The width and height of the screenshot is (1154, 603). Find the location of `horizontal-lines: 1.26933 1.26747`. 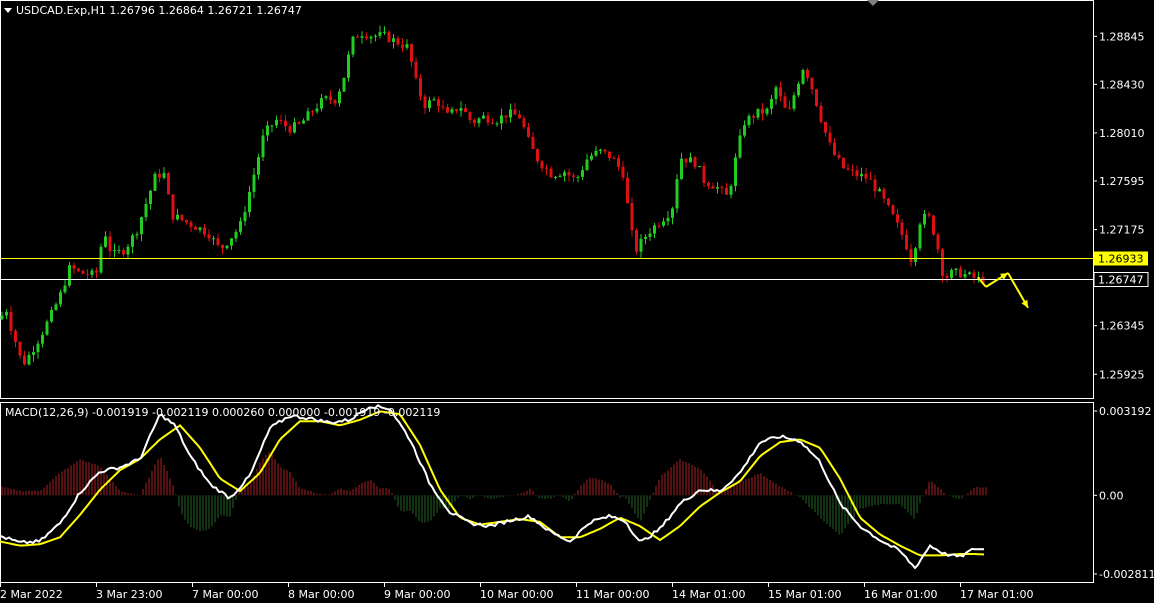

horizontal-lines: 1.26933 1.26747 is located at coordinates (575, 269).